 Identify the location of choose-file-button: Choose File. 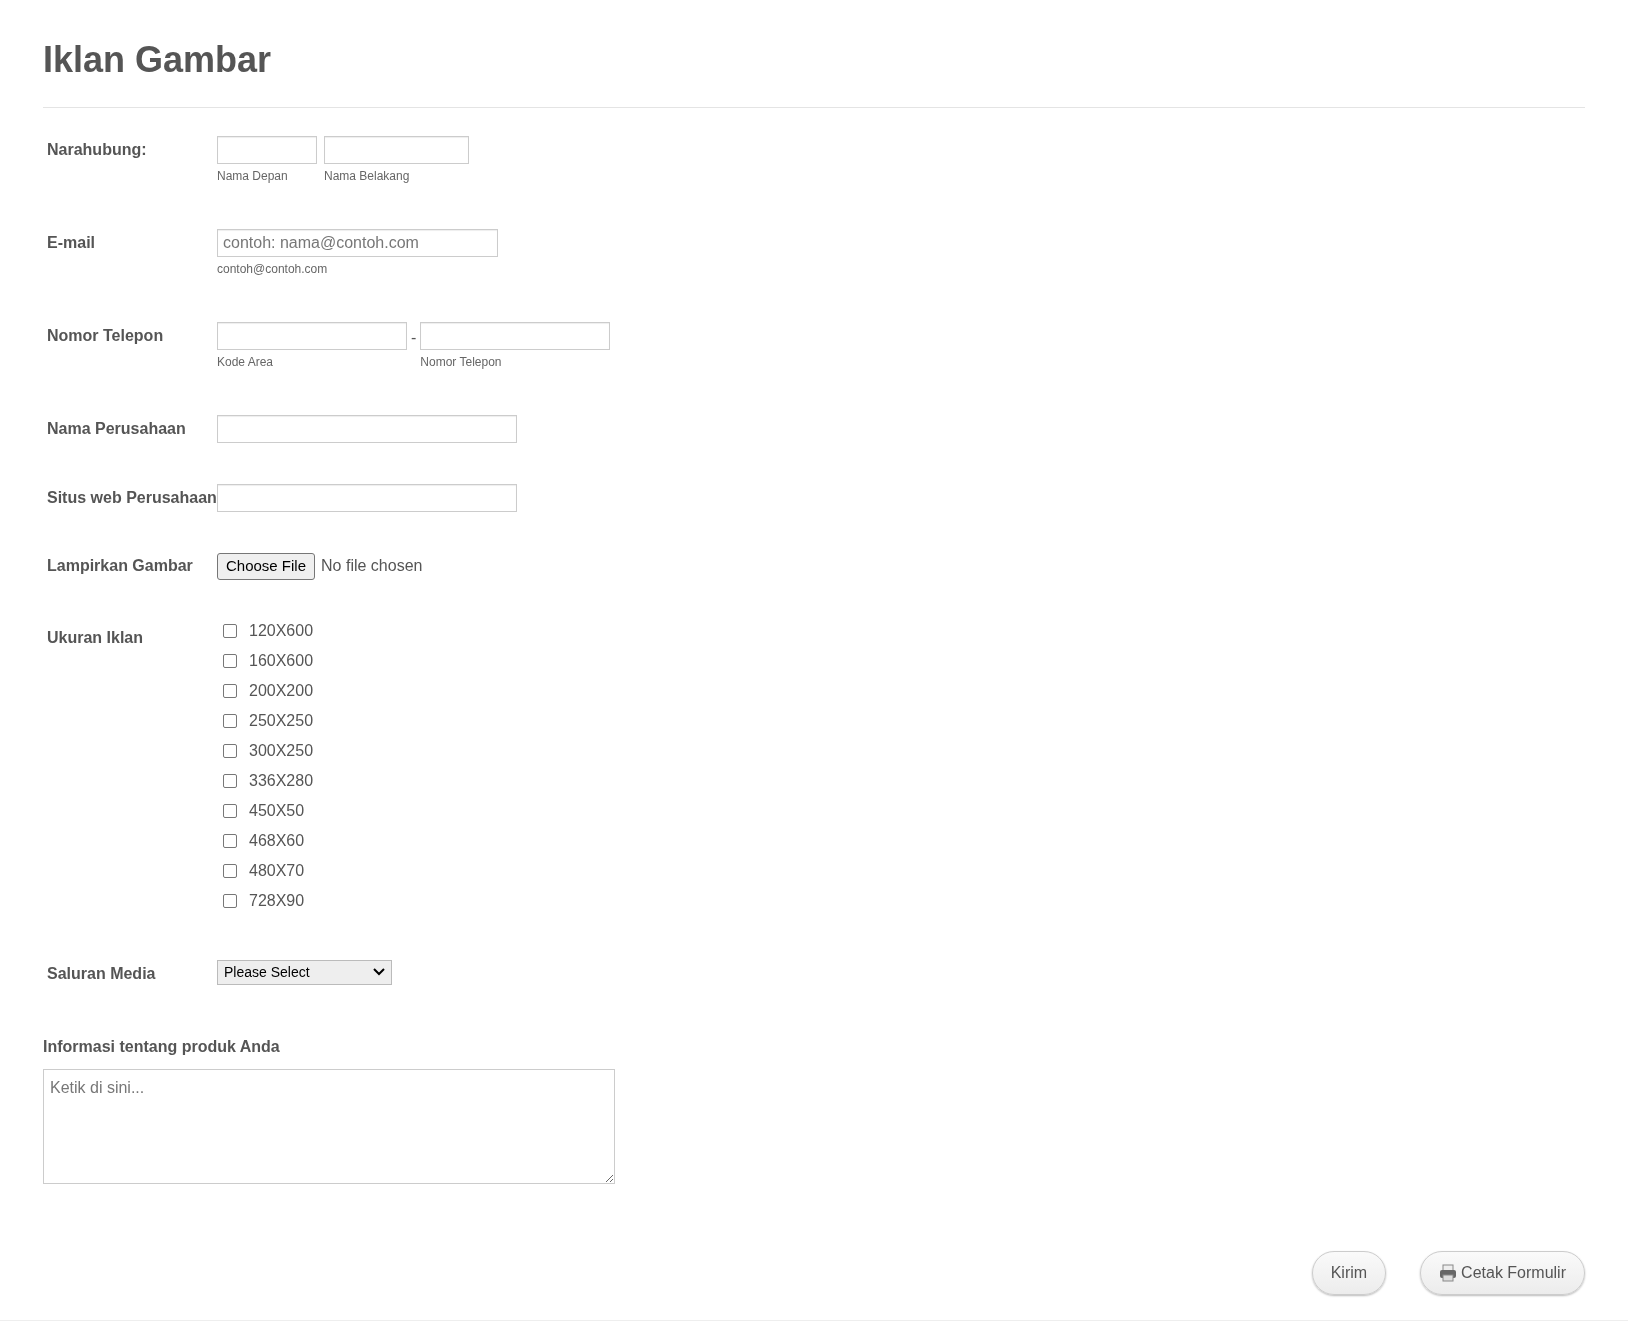
(266, 566).